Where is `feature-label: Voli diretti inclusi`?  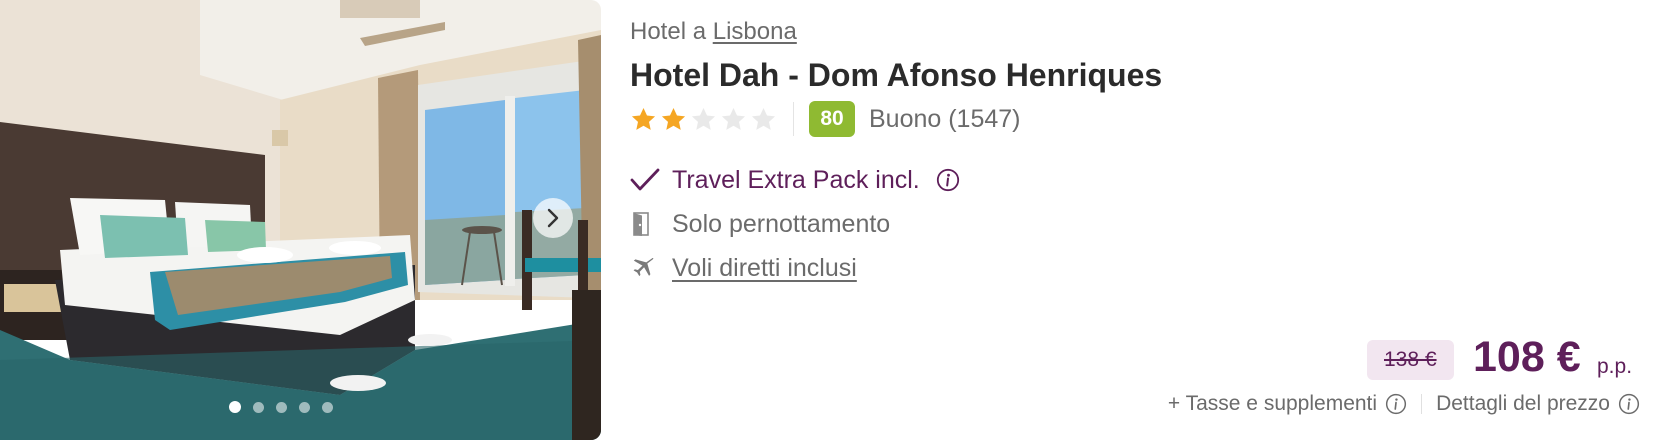 feature-label: Voli diretti inclusi is located at coordinates (764, 268).